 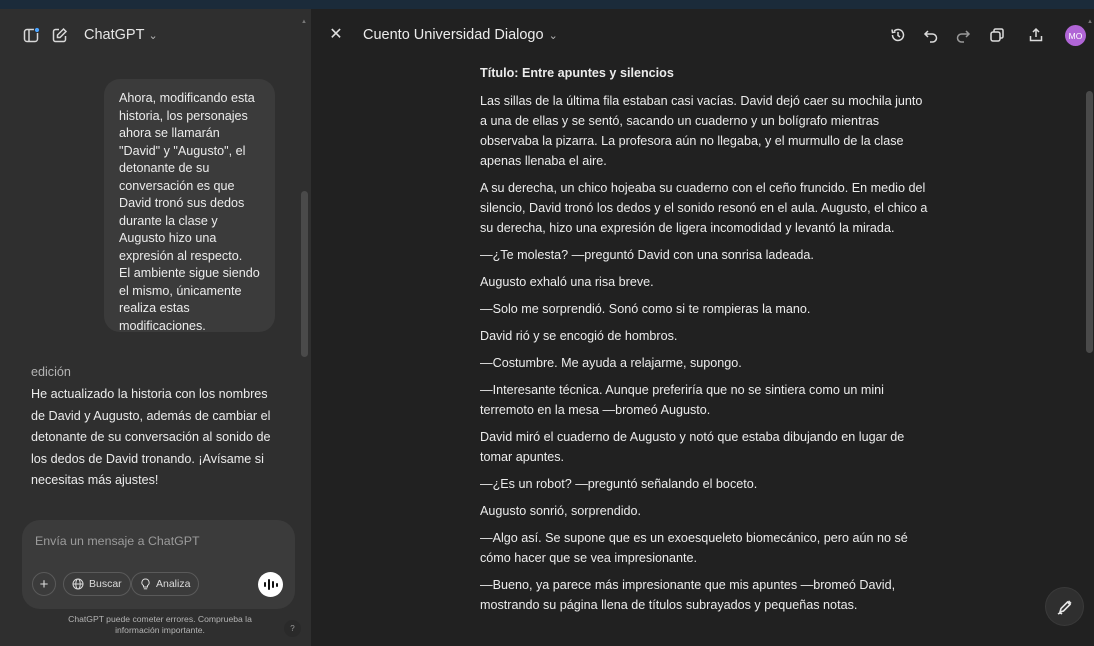 I want to click on sidebar-toggle-icon, so click(x=31, y=35).